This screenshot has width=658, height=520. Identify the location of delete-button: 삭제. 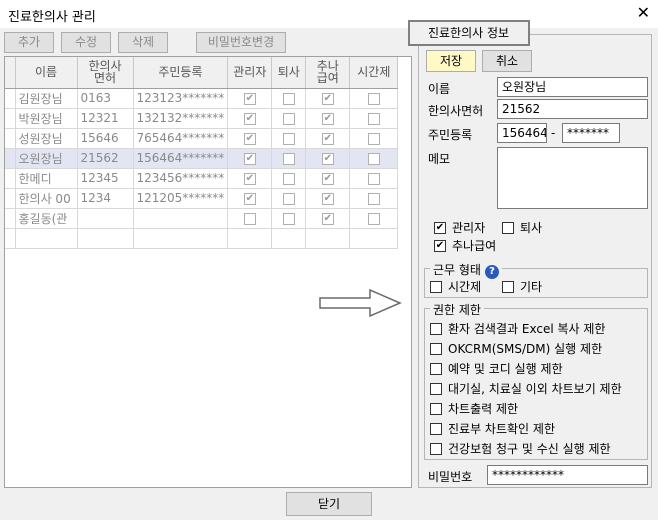
(143, 42).